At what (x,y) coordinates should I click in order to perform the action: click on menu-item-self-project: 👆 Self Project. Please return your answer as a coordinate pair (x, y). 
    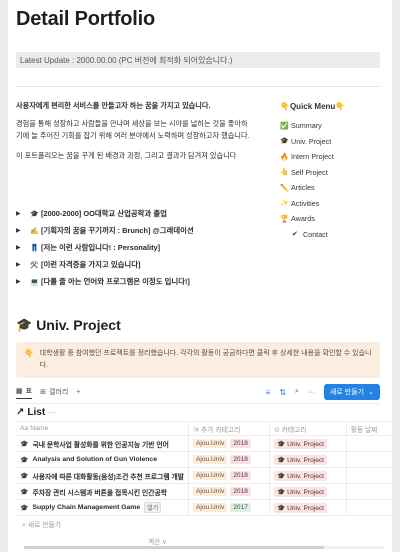
    Looking at the image, I should click on (330, 173).